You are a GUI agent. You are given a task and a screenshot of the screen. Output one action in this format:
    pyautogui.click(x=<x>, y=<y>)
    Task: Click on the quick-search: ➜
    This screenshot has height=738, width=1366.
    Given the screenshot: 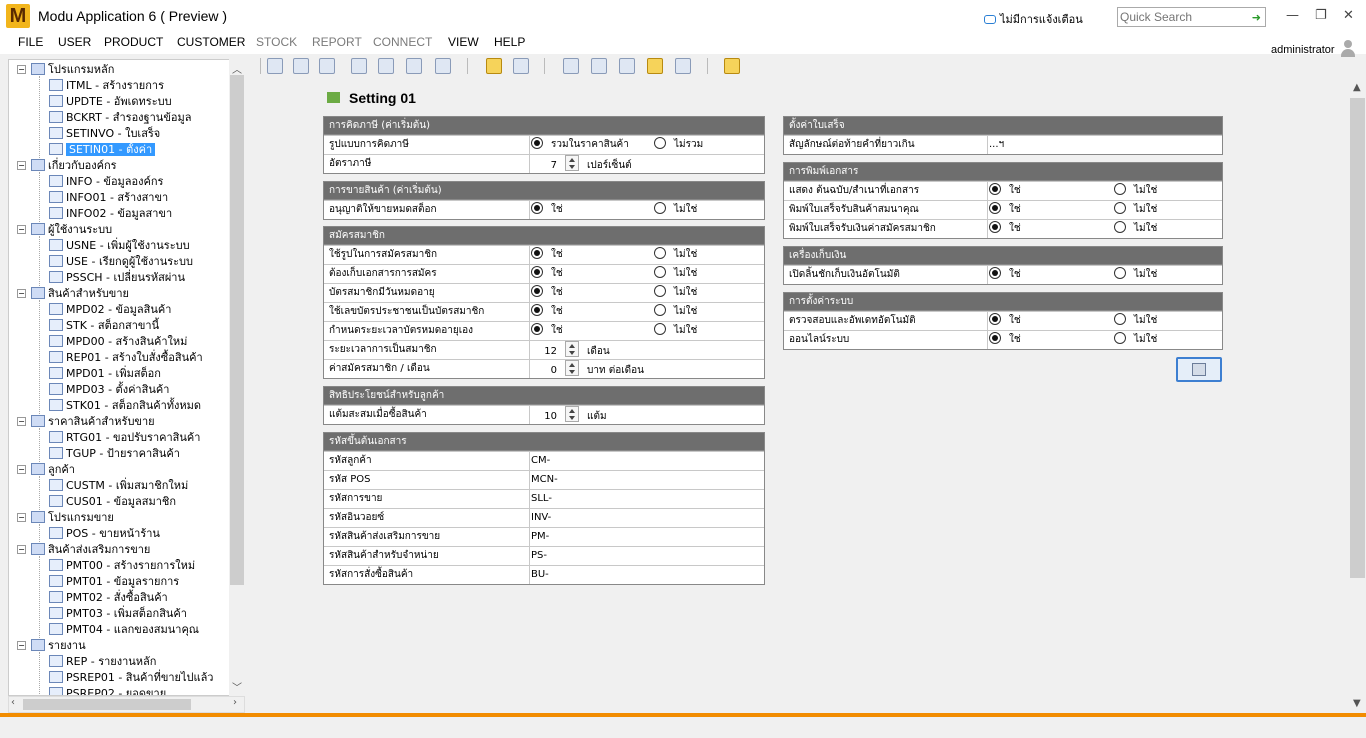 What is the action you would take?
    pyautogui.click(x=1191, y=17)
    